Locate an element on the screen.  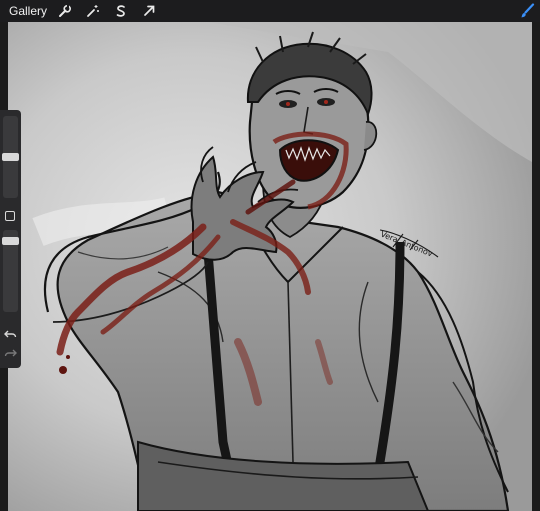
magic-wand-icon is located at coordinates (93, 11).